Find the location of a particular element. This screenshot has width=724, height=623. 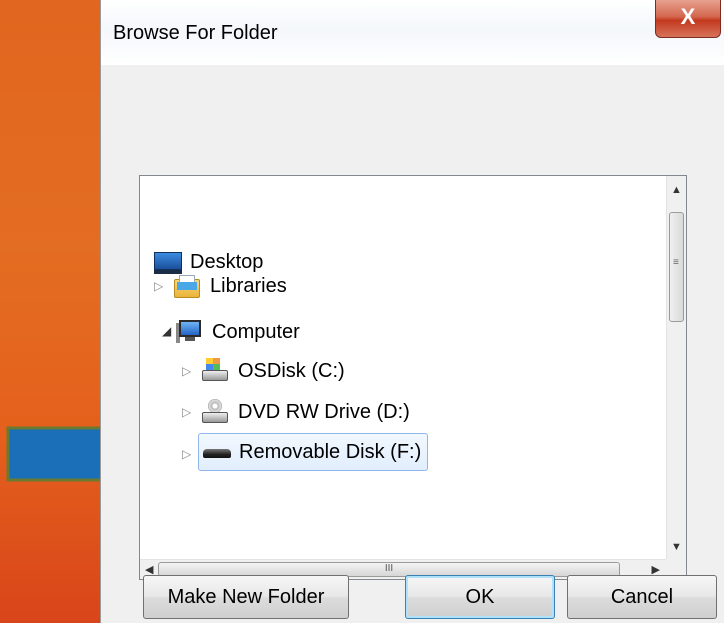

vertical-scrollbar: ▲ ≡ ▼ is located at coordinates (676, 367).